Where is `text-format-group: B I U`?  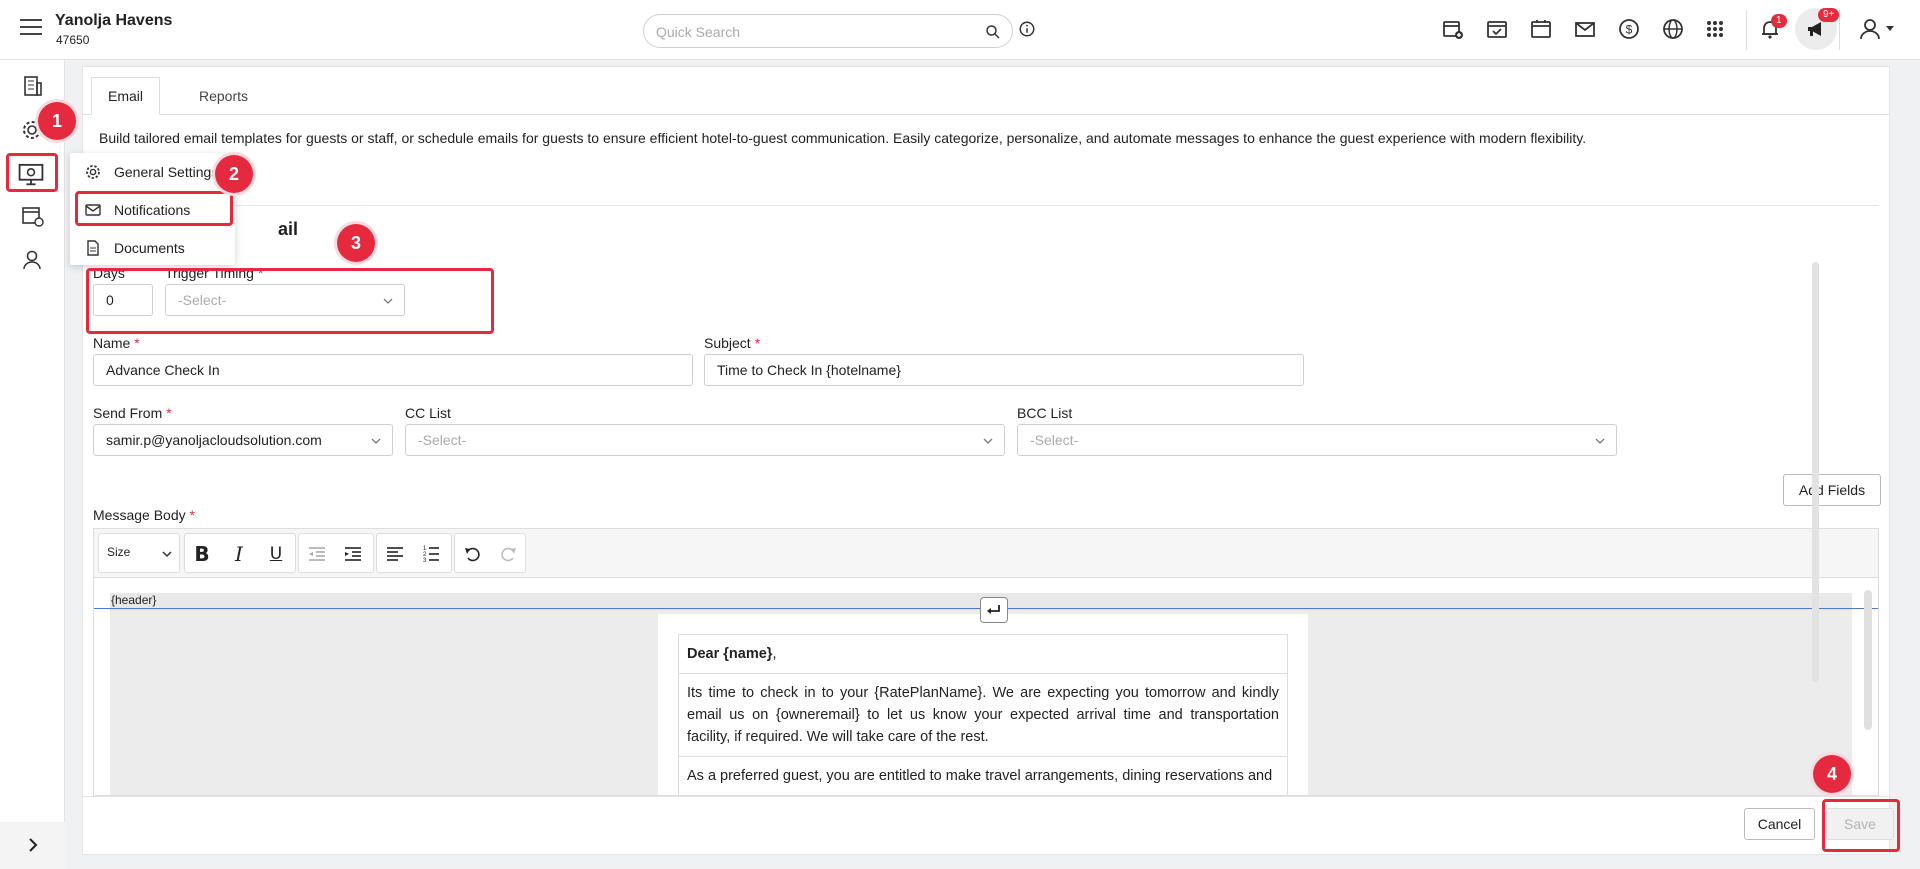 text-format-group: B I U is located at coordinates (240, 553).